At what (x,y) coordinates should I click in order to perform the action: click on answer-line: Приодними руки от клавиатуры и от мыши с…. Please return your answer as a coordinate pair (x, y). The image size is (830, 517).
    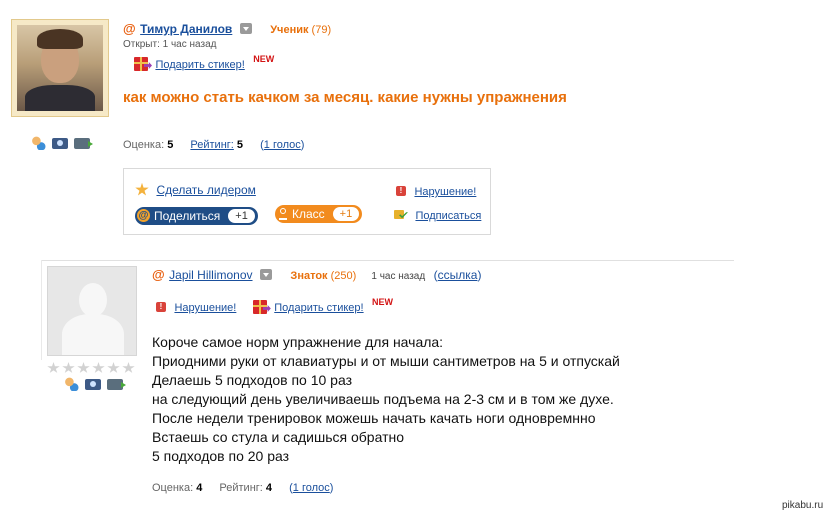
    Looking at the image, I should click on (386, 361).